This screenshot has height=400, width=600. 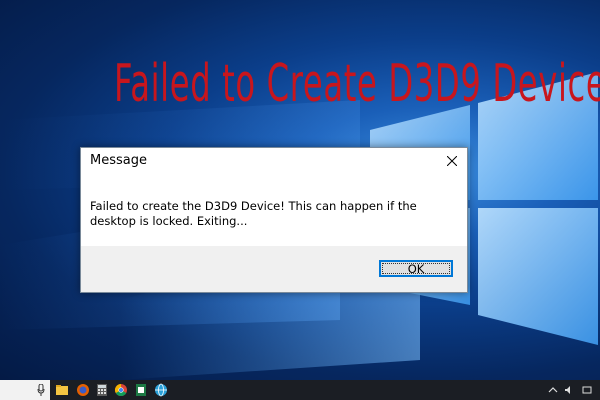 I want to click on taskbar, so click(x=300, y=390).